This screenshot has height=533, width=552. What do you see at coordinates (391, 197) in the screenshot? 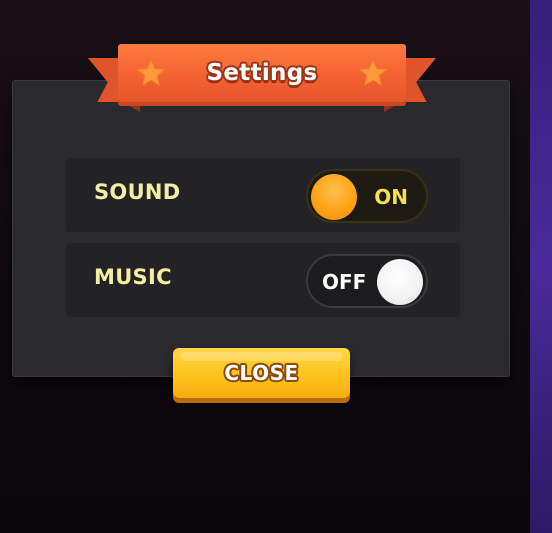
I see `sound-toggle-state: ON` at bounding box center [391, 197].